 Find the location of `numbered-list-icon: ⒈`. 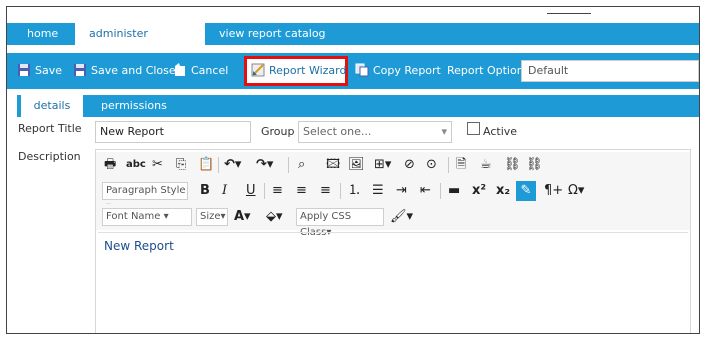

numbered-list-icon: ⒈ is located at coordinates (354, 191).